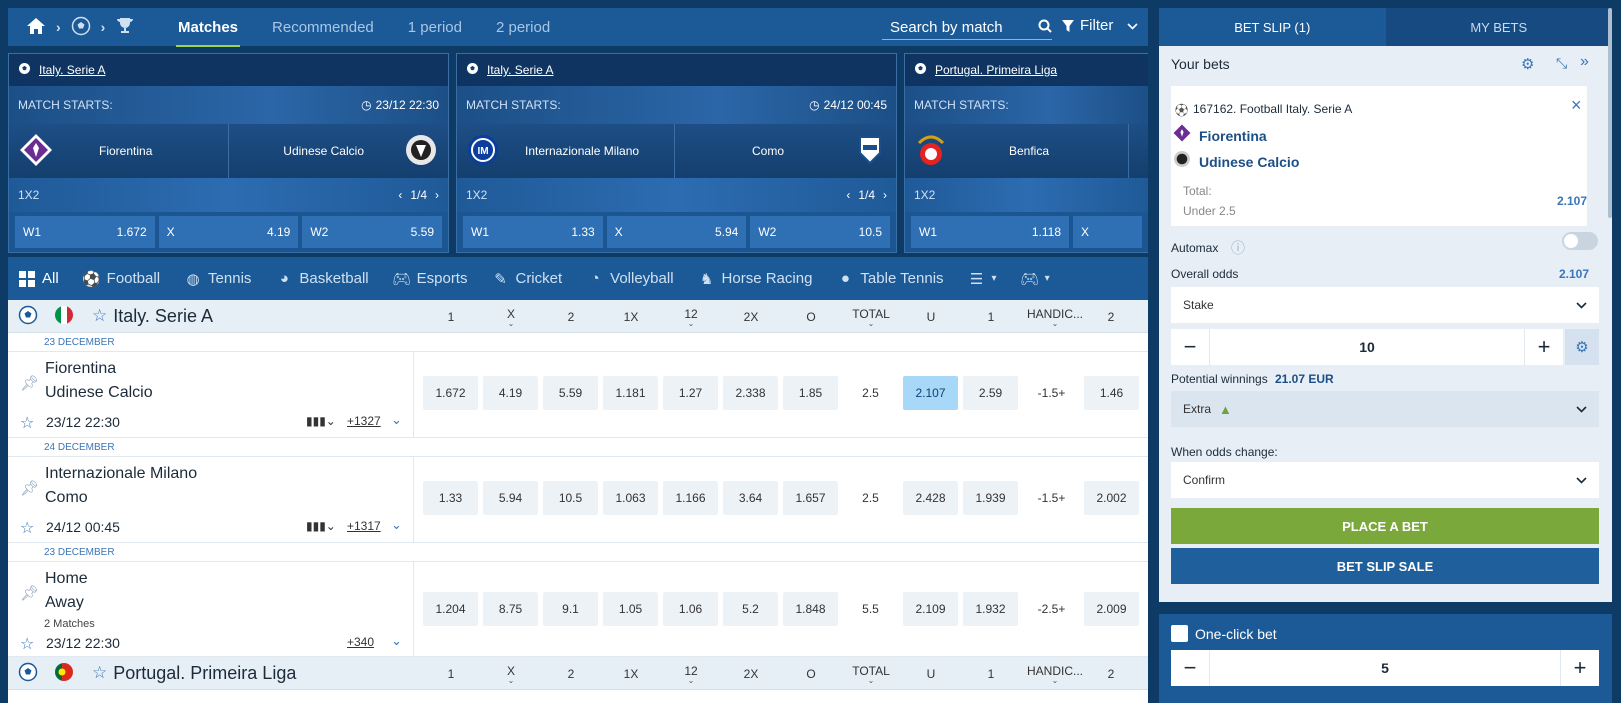 This screenshot has width=1621, height=703. I want to click on odd-cell: 10.5, so click(570, 498).